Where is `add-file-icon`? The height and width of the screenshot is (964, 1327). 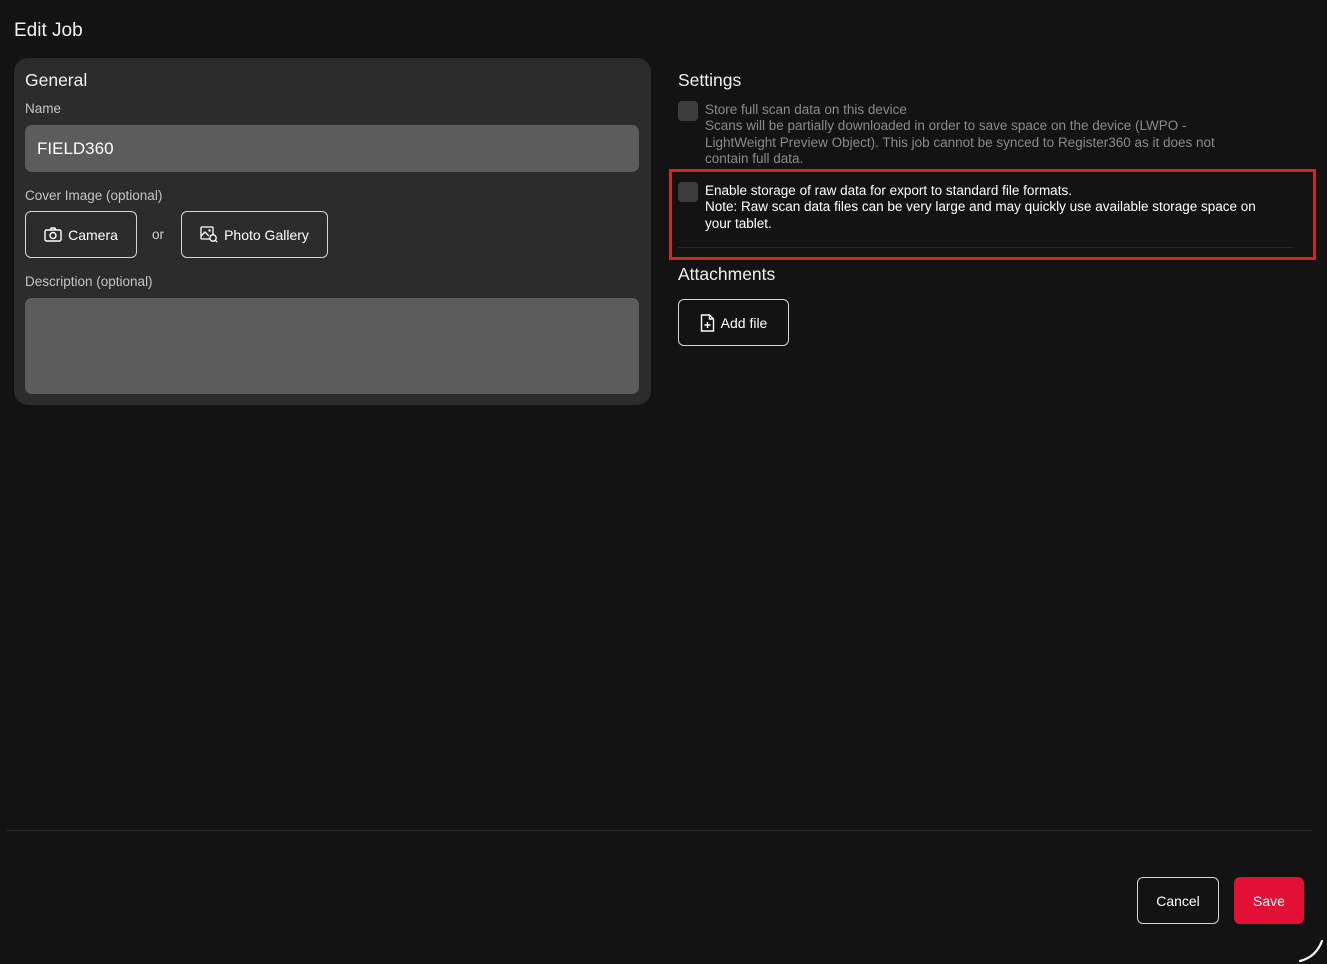
add-file-icon is located at coordinates (707, 322).